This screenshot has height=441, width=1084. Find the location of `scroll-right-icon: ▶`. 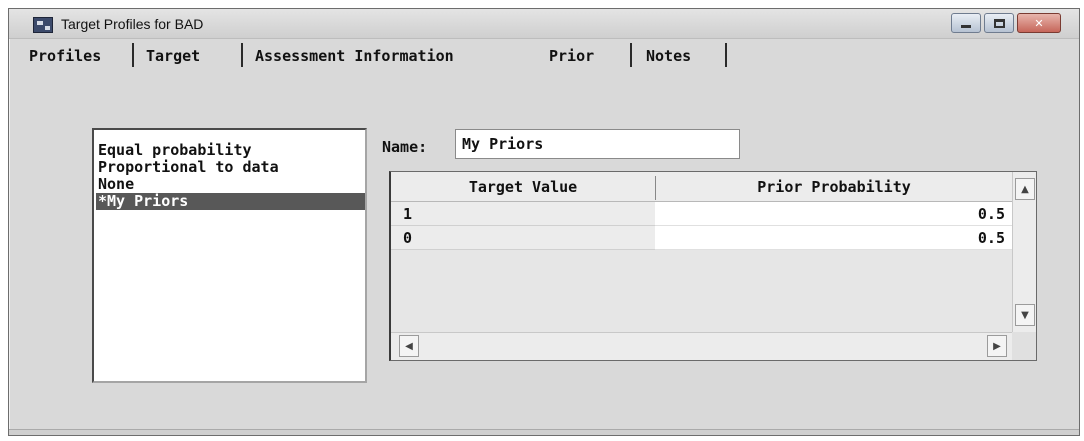

scroll-right-icon: ▶ is located at coordinates (997, 346).